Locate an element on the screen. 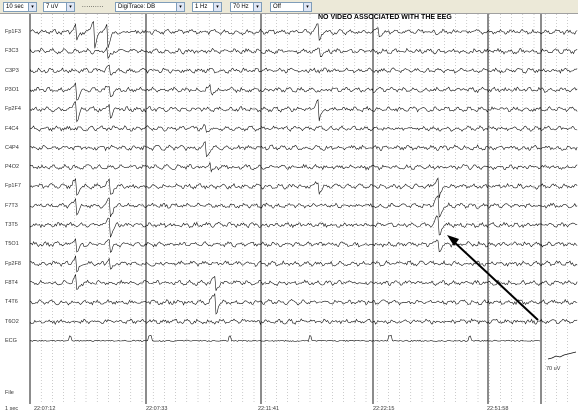 This screenshot has height=417, width=578. timestamp: 22:07:12 is located at coordinates (45, 409).